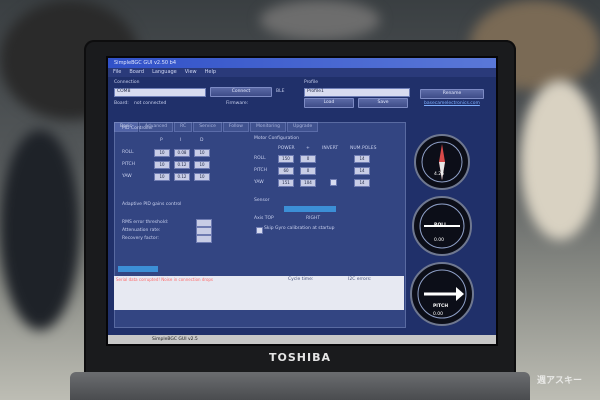 The image size is (600, 400). Describe the element at coordinates (181, 140) in the screenshot. I see `pid-header-i: I` at that location.